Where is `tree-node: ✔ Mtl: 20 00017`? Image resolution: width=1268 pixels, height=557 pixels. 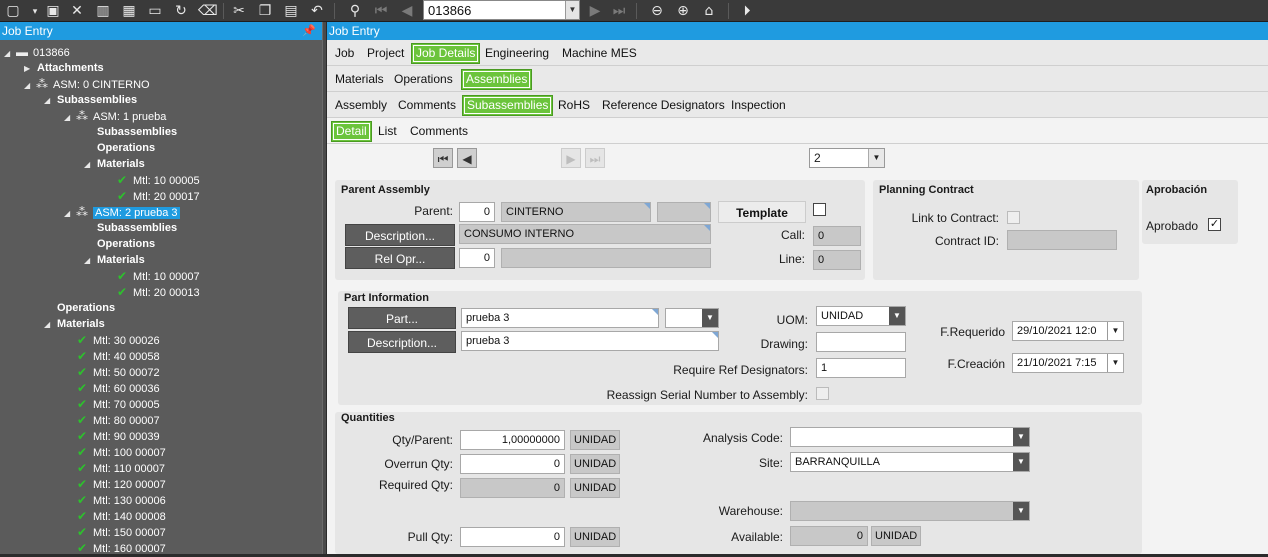
tree-node: ✔ Mtl: 20 00017 is located at coordinates (152, 196).